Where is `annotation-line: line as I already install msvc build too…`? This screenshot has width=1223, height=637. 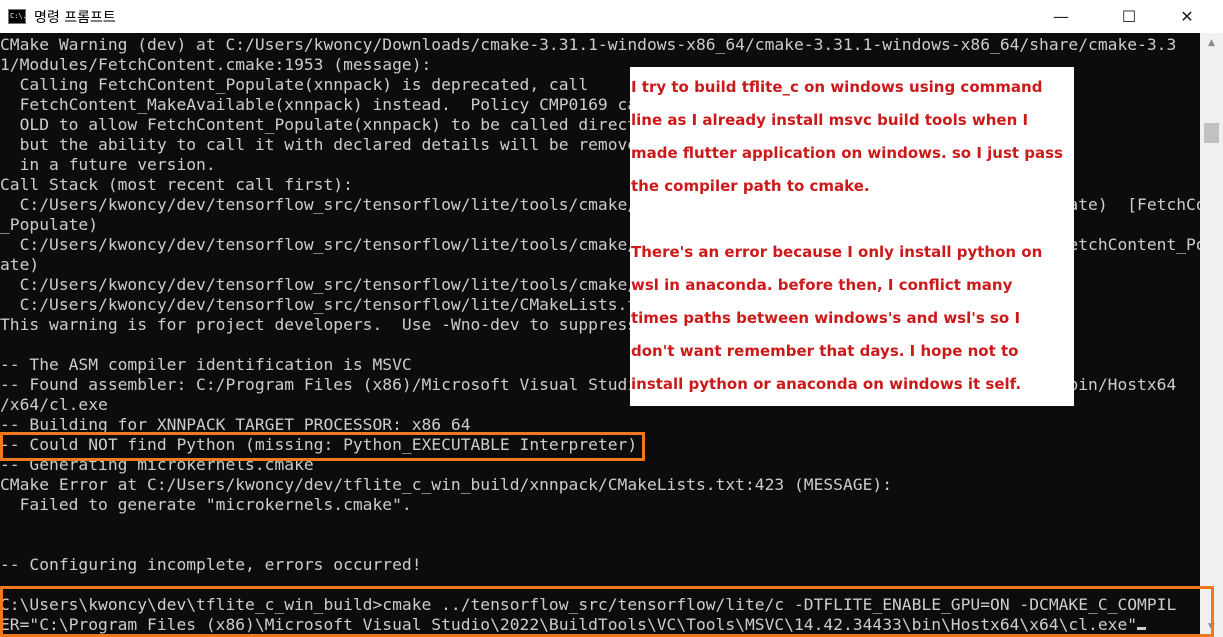
annotation-line: line as I already install msvc build too… is located at coordinates (830, 120).